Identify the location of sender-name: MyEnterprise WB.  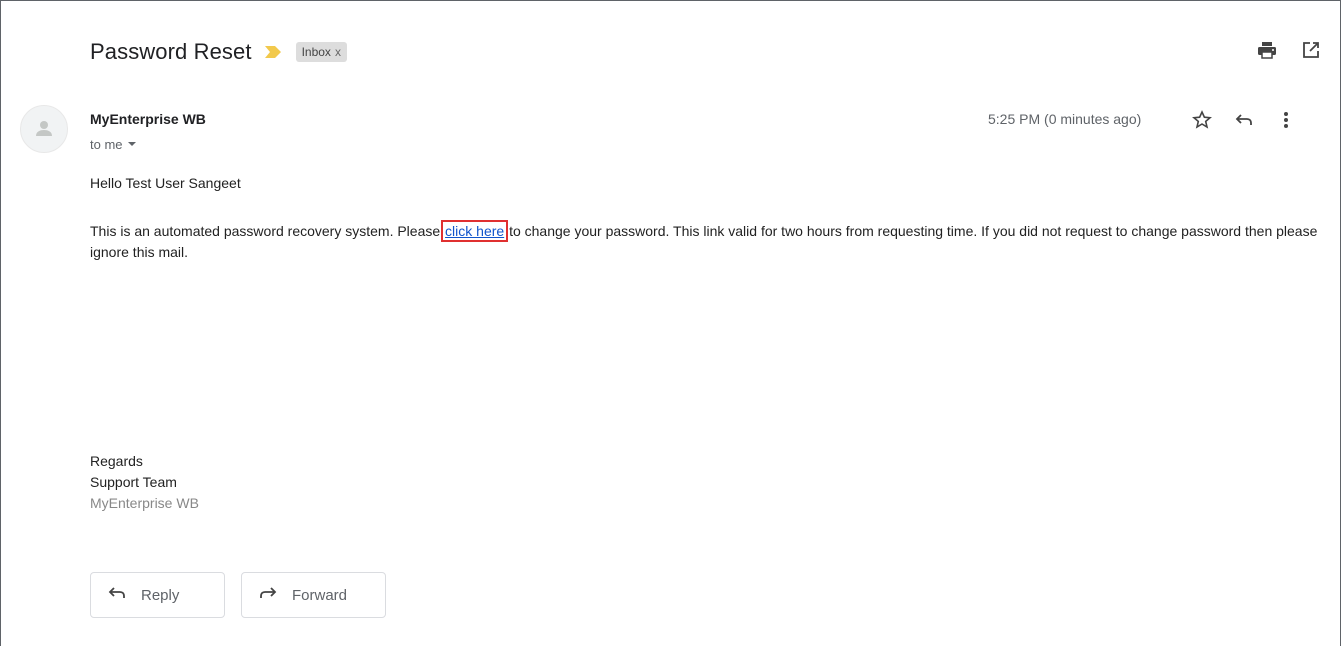
(148, 119).